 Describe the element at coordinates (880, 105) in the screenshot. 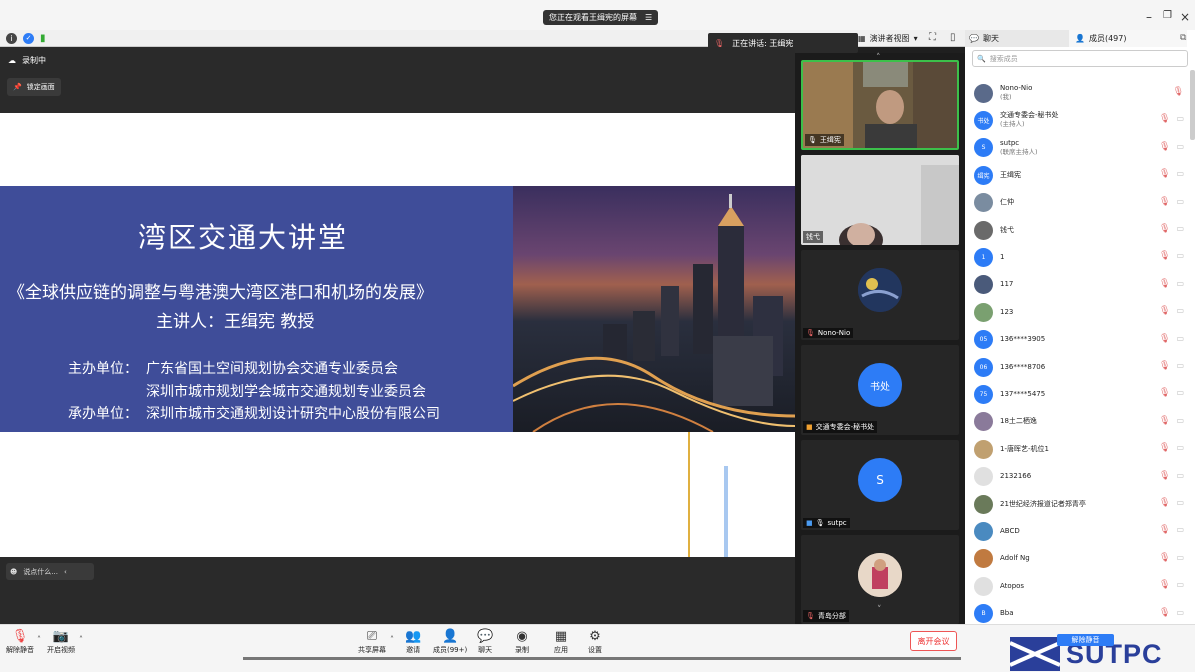

I see `video-tile-1: 🎙 王缉宪` at that location.